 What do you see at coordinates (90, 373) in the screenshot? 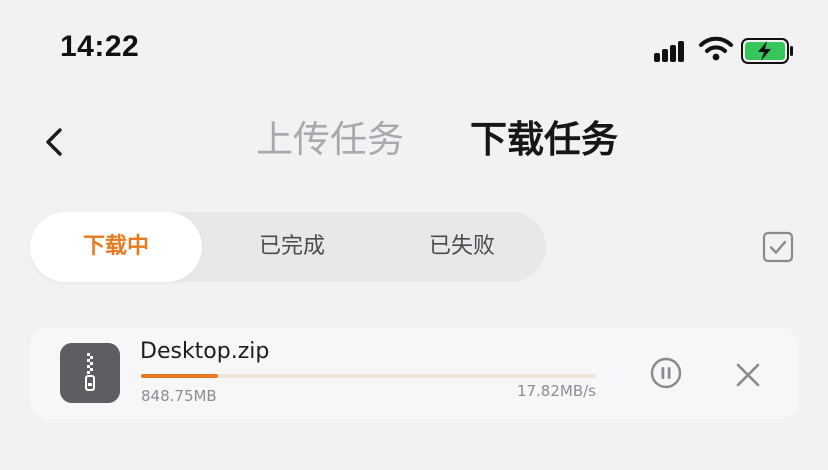
I see `zip-file-icon` at bounding box center [90, 373].